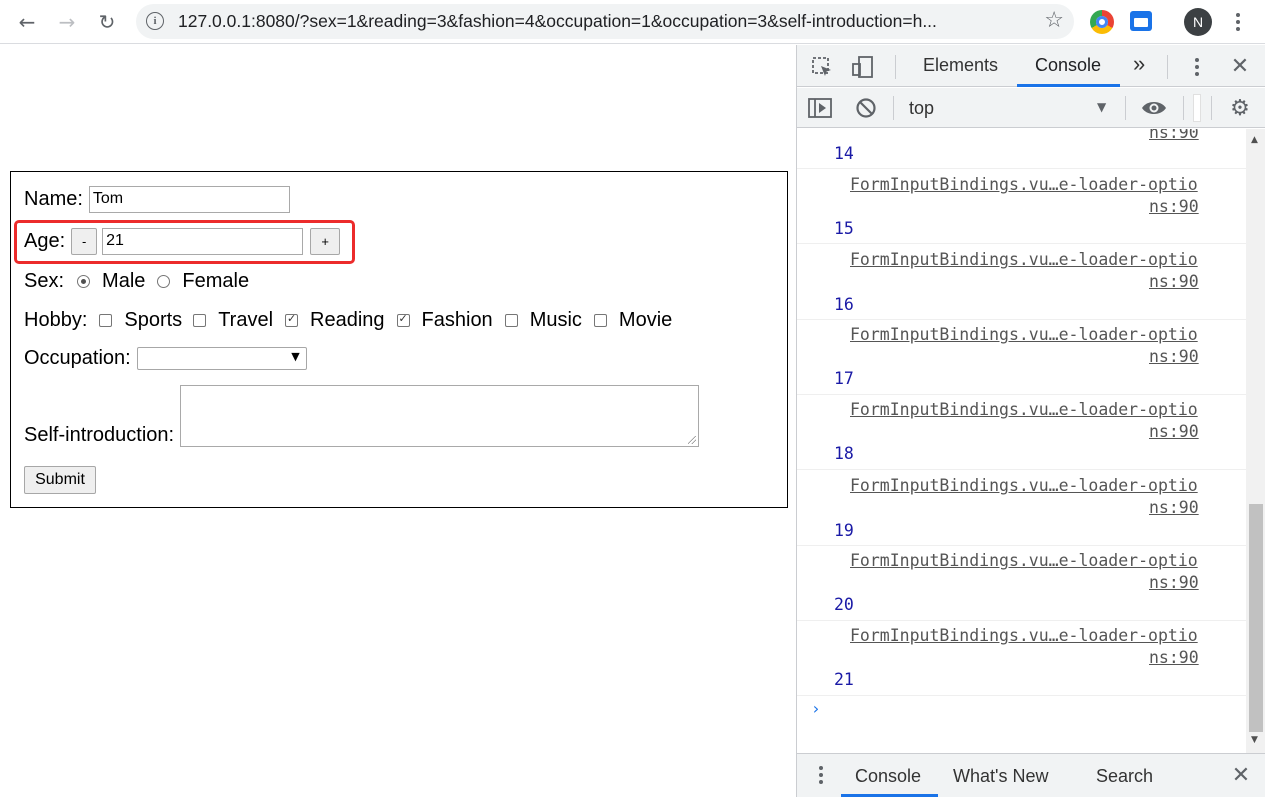  What do you see at coordinates (1101, 107) in the screenshot?
I see `context-dropdown-icon: ▼` at bounding box center [1101, 107].